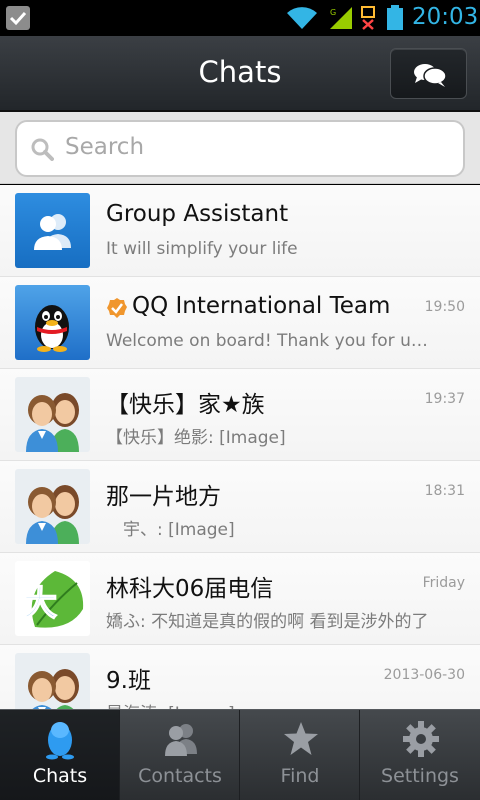 The image size is (480, 800). Describe the element at coordinates (196, 438) in the screenshot. I see `chat-preview: 【快乐】绝影: [Image]` at that location.